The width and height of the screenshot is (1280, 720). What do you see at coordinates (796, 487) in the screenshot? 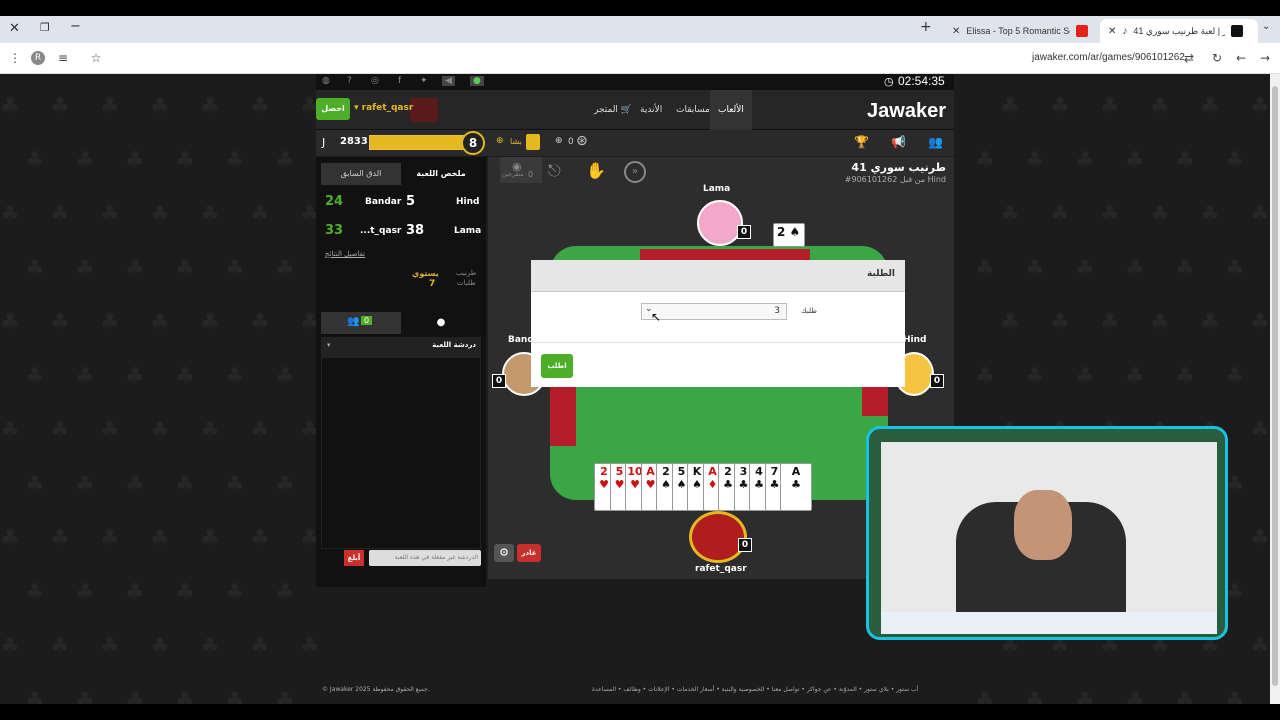
I see `hand-card: A ♣` at bounding box center [796, 487].